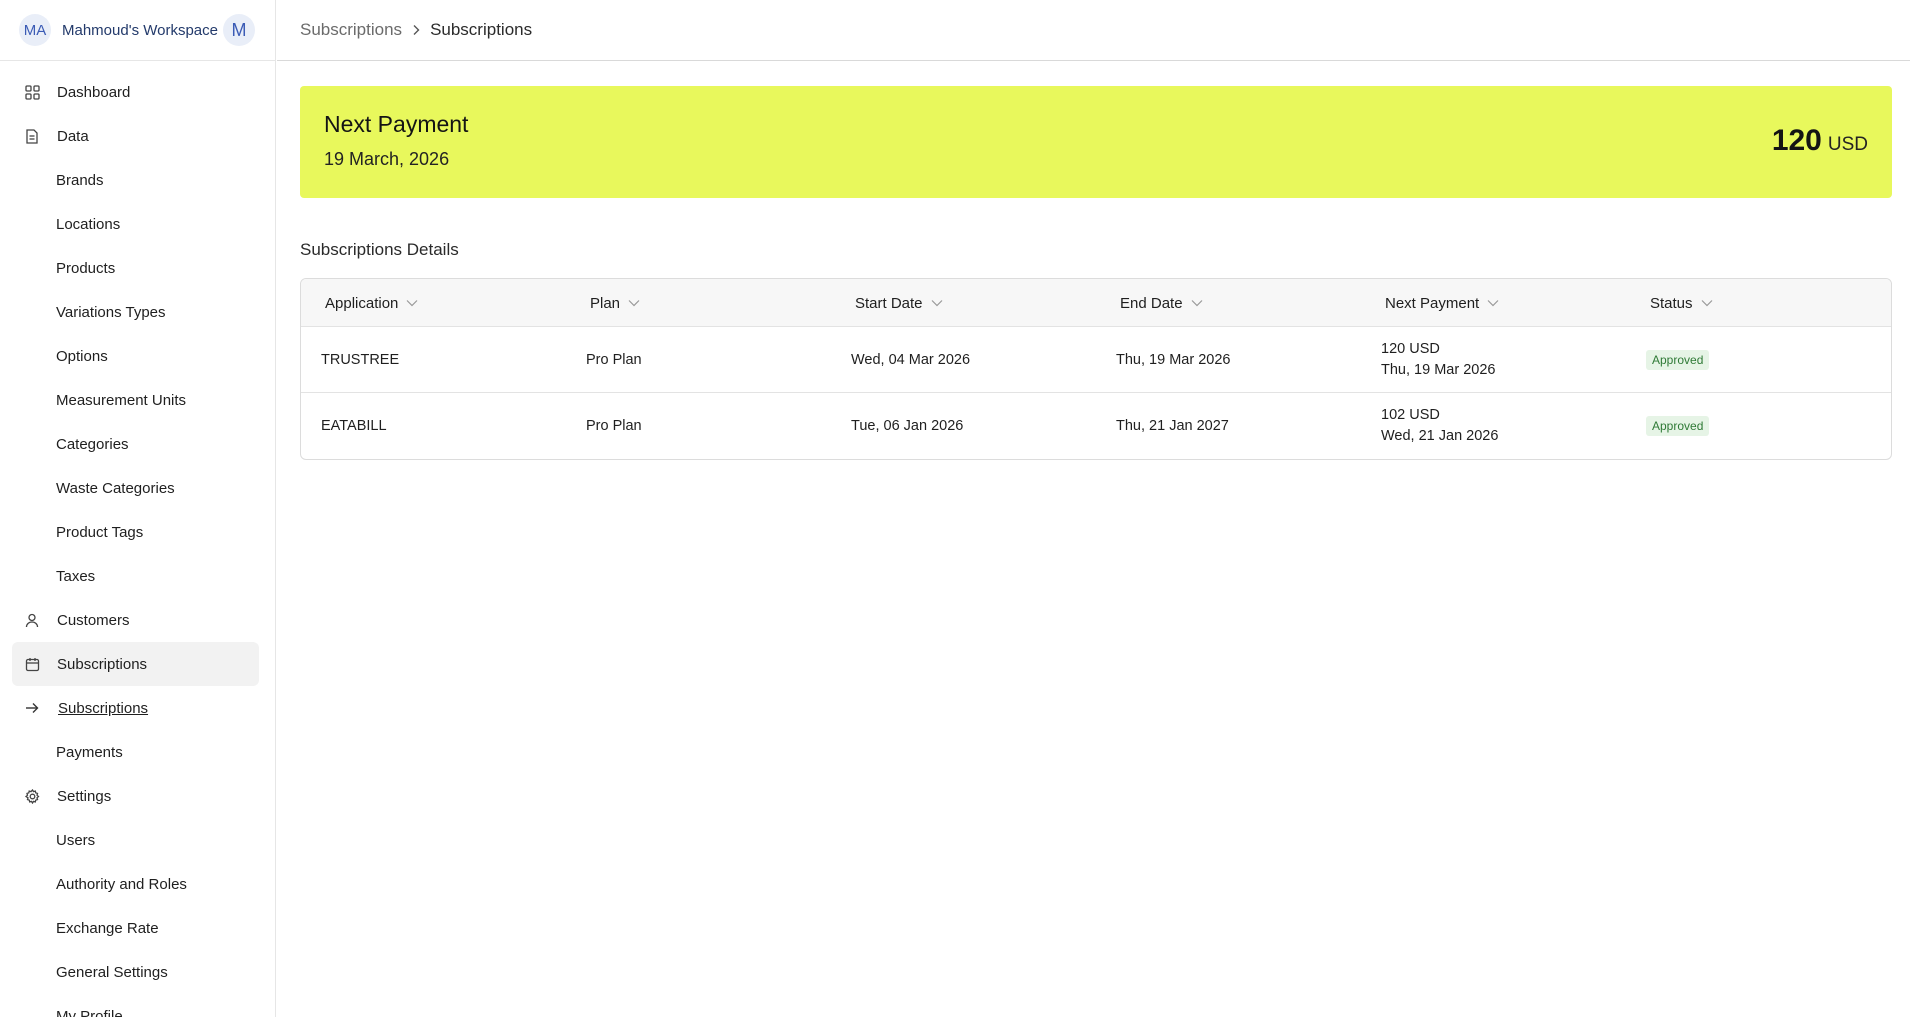  Describe the element at coordinates (94, 92) in the screenshot. I see `sidebar-item-label: Dashboard` at that location.